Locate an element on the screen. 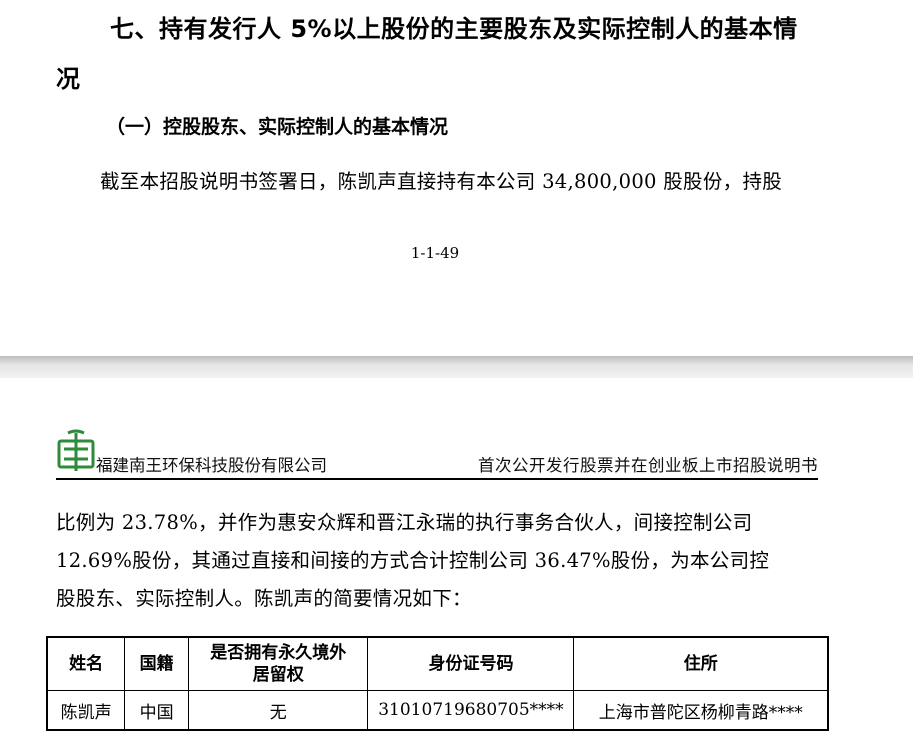 This screenshot has height=738, width=913. header-rule is located at coordinates (437, 479).